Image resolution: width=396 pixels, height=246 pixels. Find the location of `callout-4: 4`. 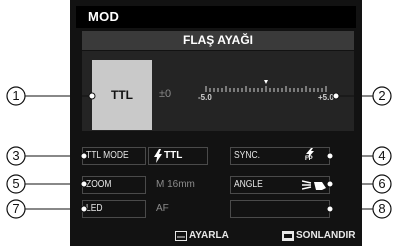

callout-4: 4 is located at coordinates (382, 155).